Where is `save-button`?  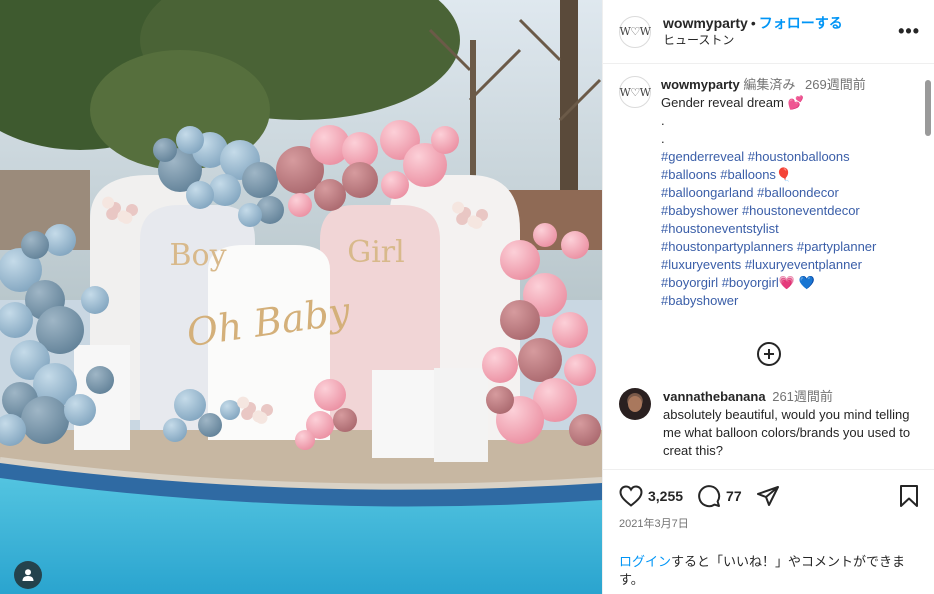 save-button is located at coordinates (909, 496).